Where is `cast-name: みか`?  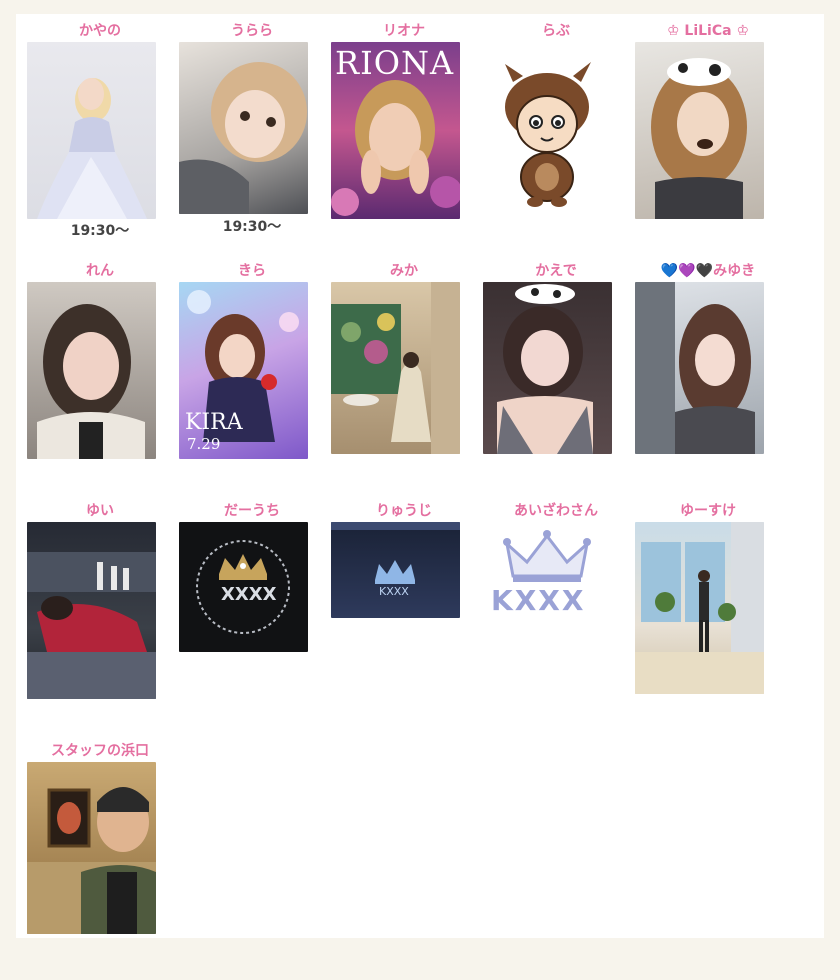 cast-name: みか is located at coordinates (404, 271).